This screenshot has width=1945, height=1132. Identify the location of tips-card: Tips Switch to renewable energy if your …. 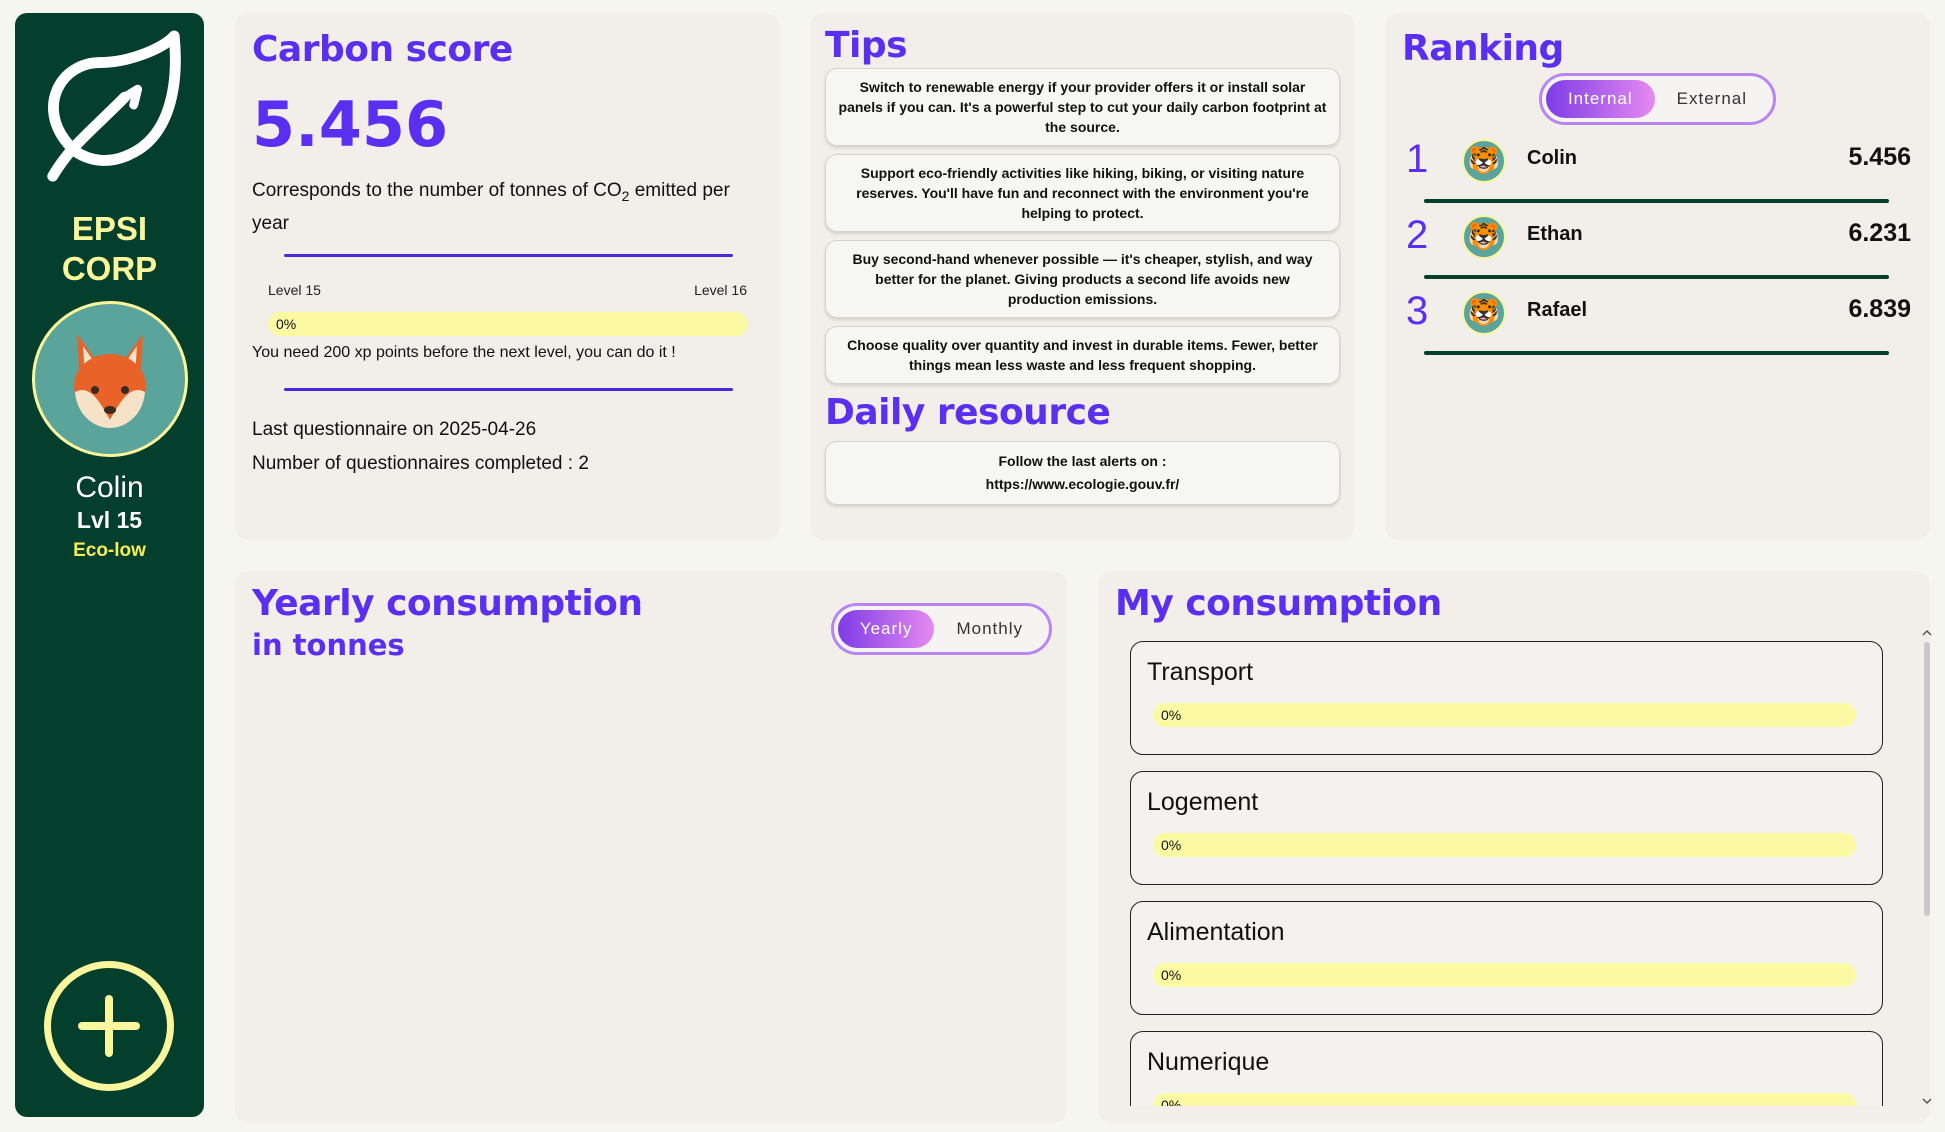
(1082, 276).